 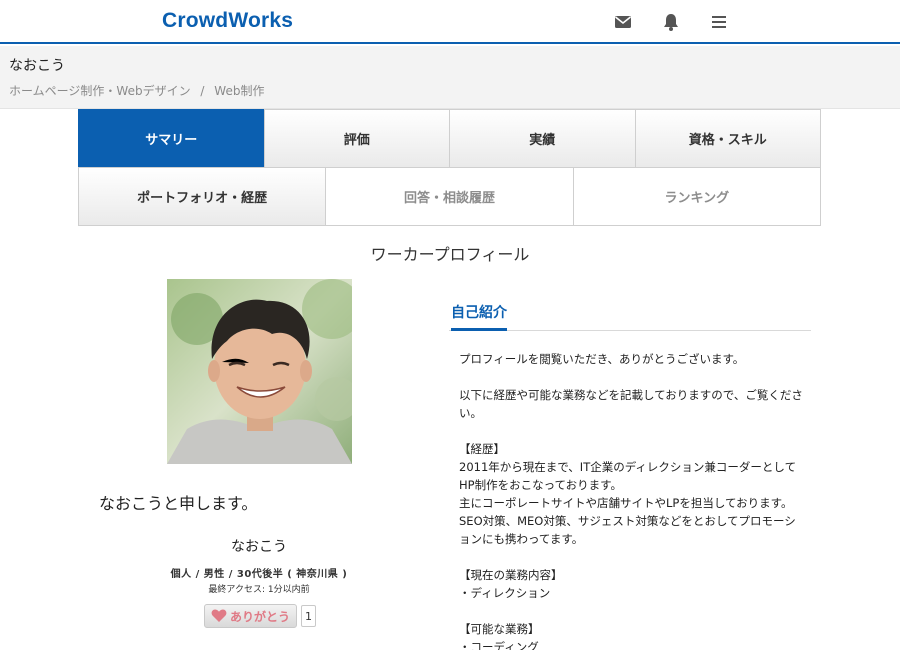 What do you see at coordinates (630, 316) in the screenshot?
I see `self-intro-header: 自己紹介` at bounding box center [630, 316].